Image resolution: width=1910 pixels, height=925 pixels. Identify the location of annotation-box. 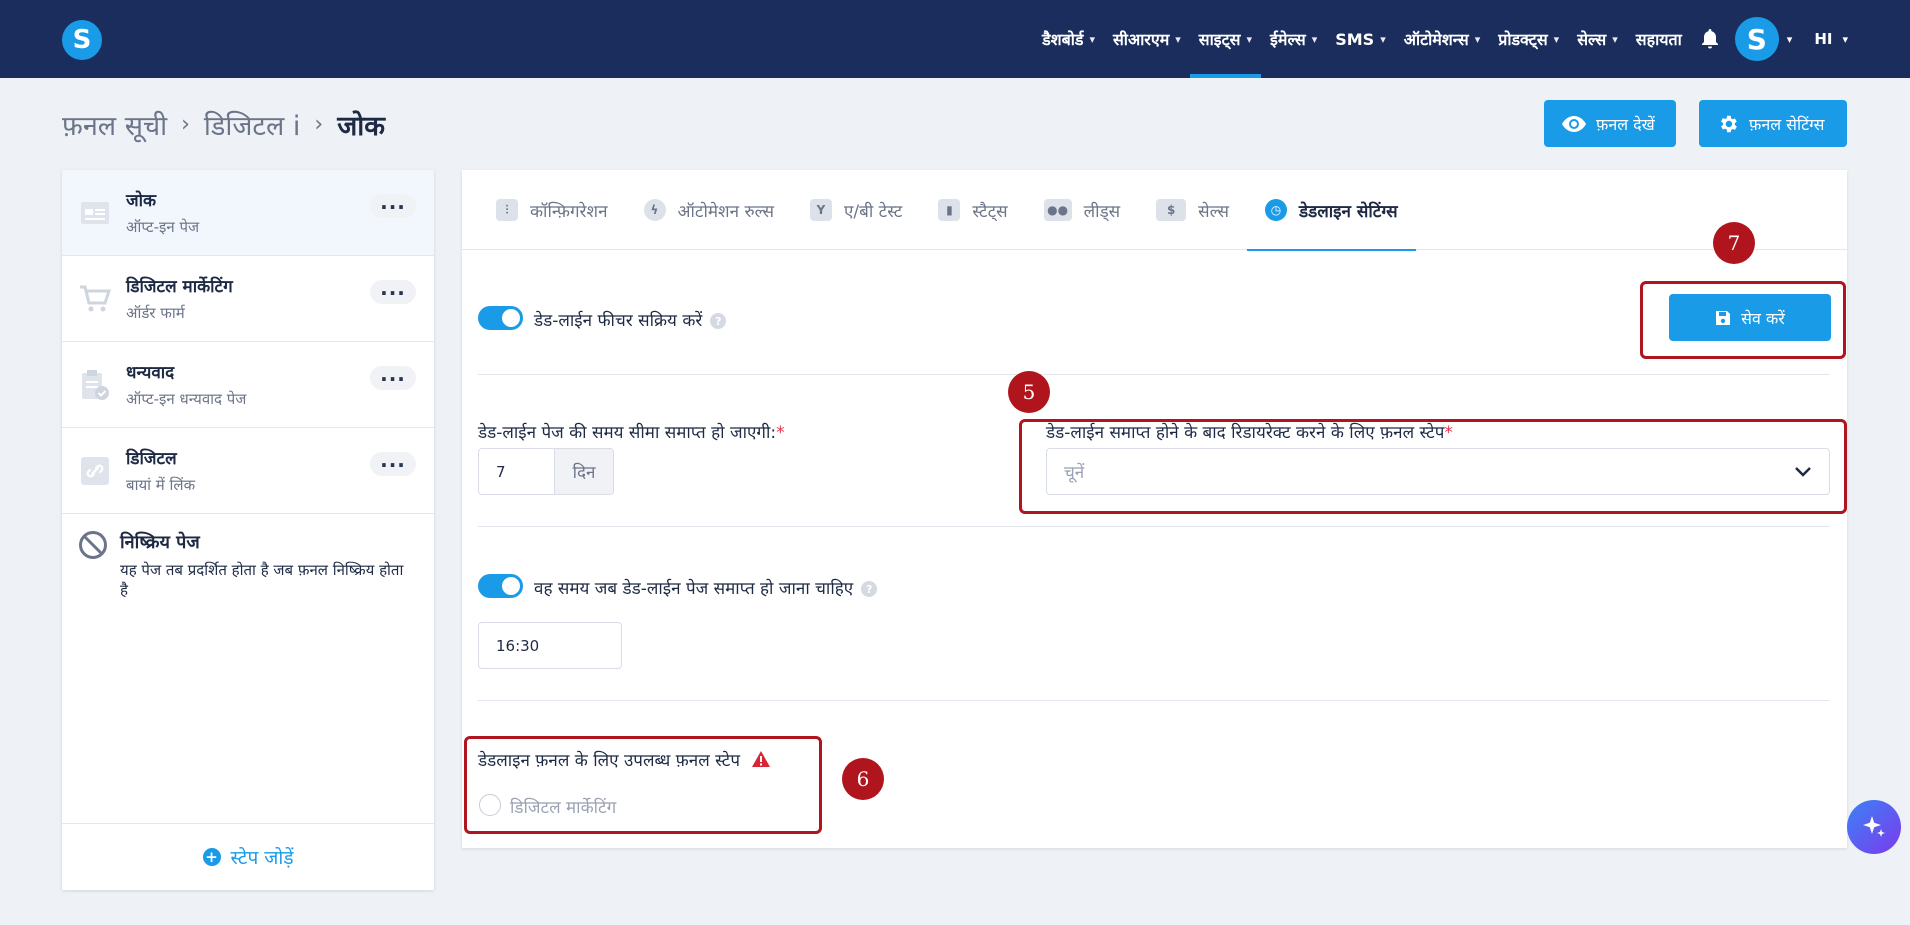
(1433, 466).